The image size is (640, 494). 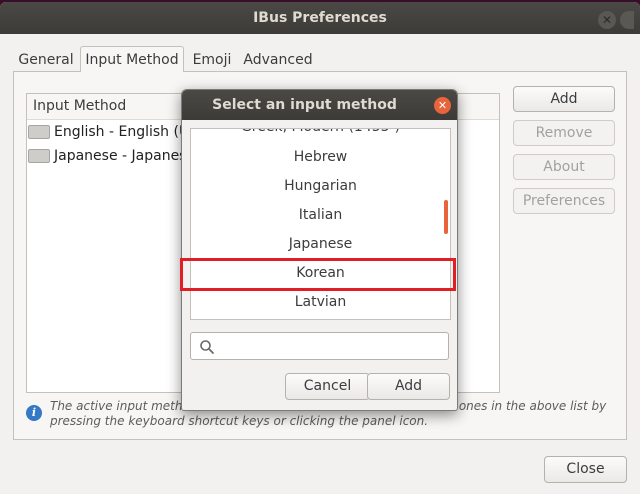 I want to click on list-item: Hebrew, so click(x=320, y=157).